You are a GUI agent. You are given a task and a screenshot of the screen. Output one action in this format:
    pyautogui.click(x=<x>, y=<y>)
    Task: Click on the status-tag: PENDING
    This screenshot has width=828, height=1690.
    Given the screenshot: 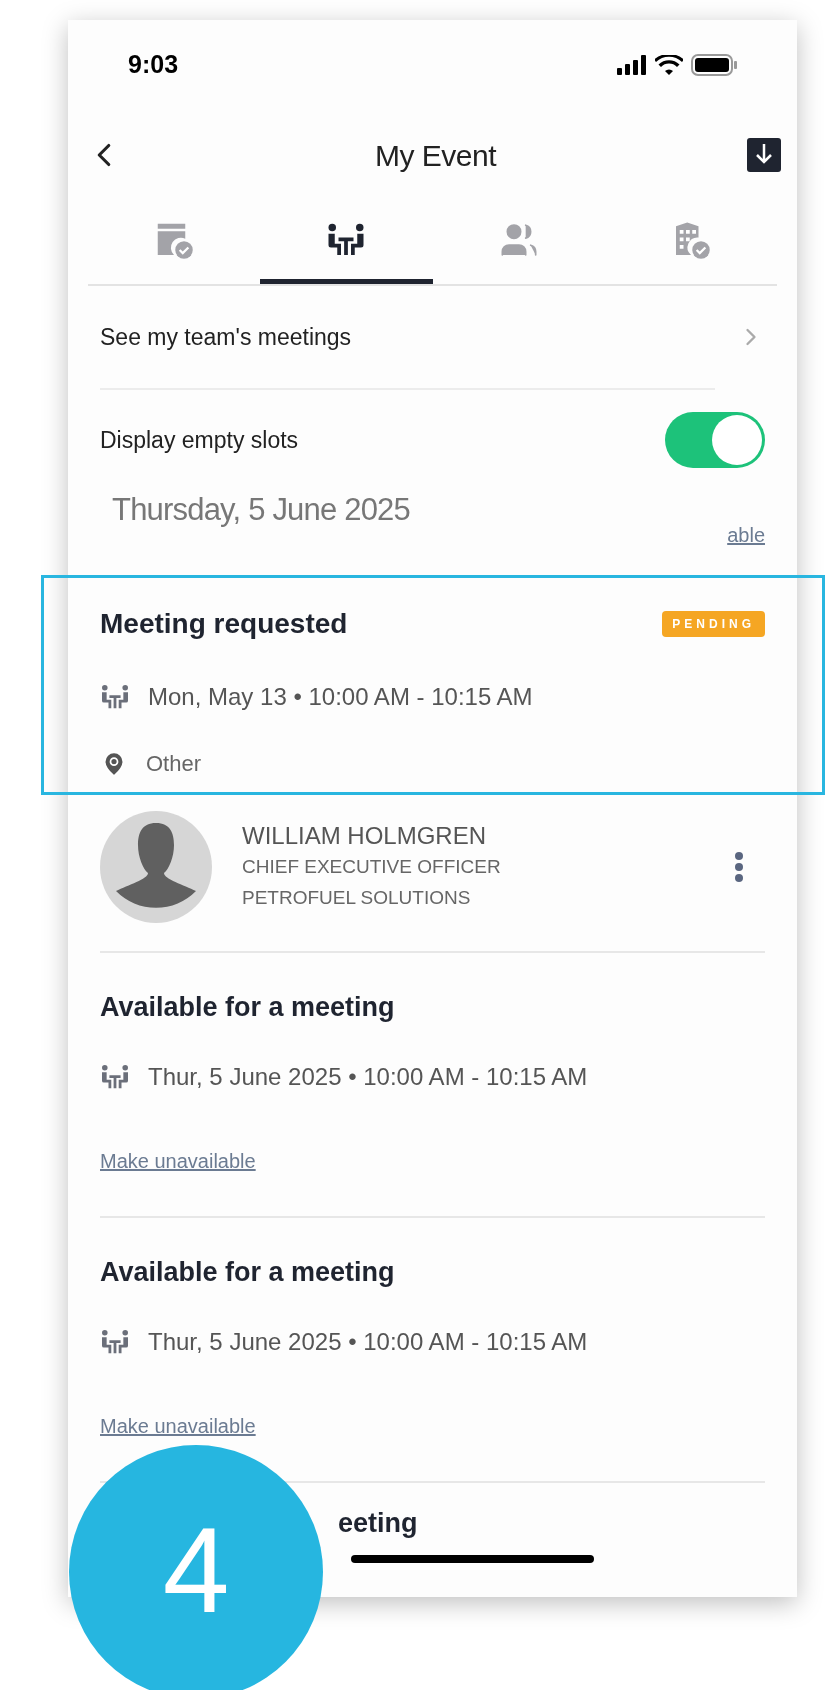 What is the action you would take?
    pyautogui.click(x=713, y=624)
    